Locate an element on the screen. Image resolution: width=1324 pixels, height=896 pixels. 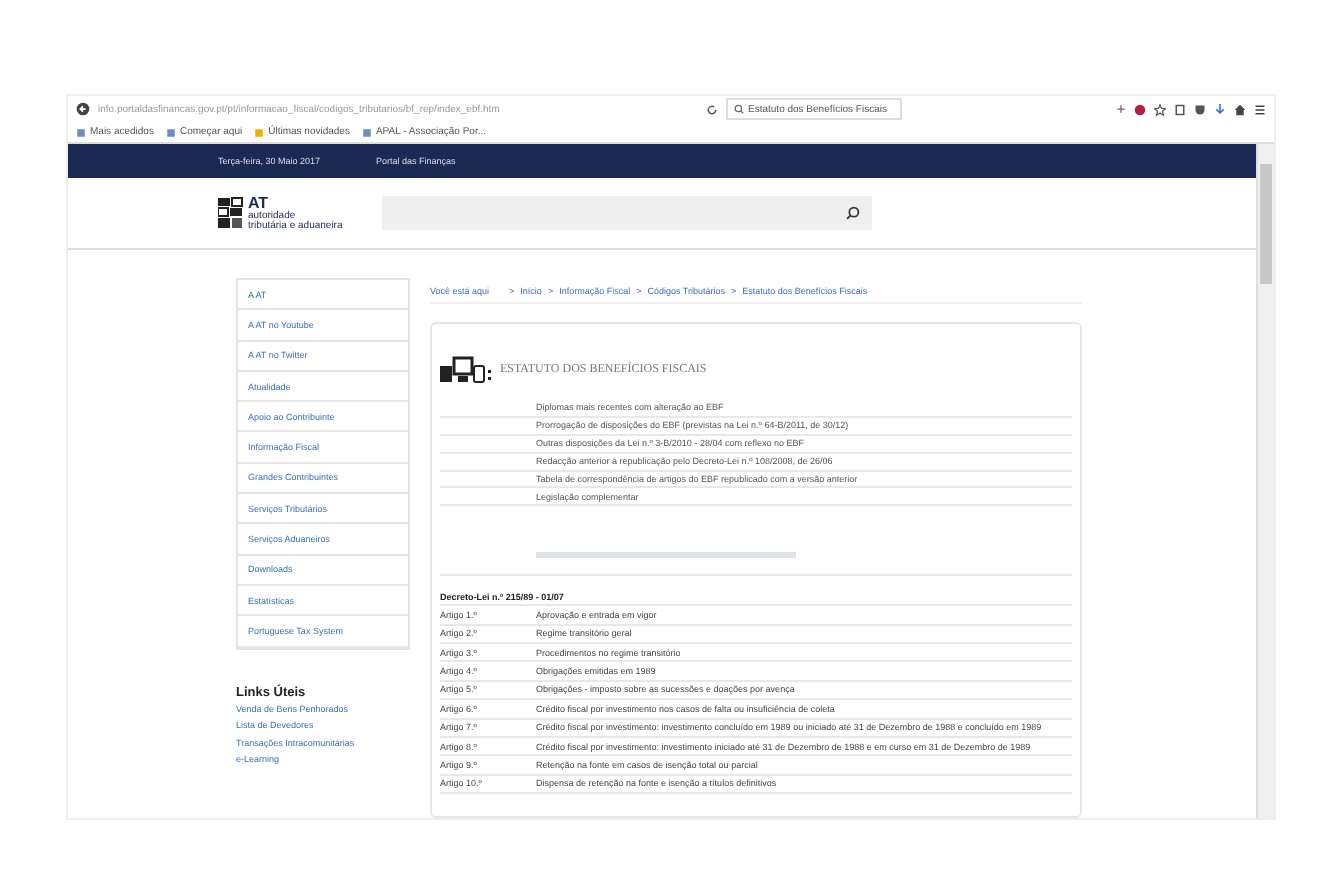
clipboard-icon is located at coordinates (1180, 109).